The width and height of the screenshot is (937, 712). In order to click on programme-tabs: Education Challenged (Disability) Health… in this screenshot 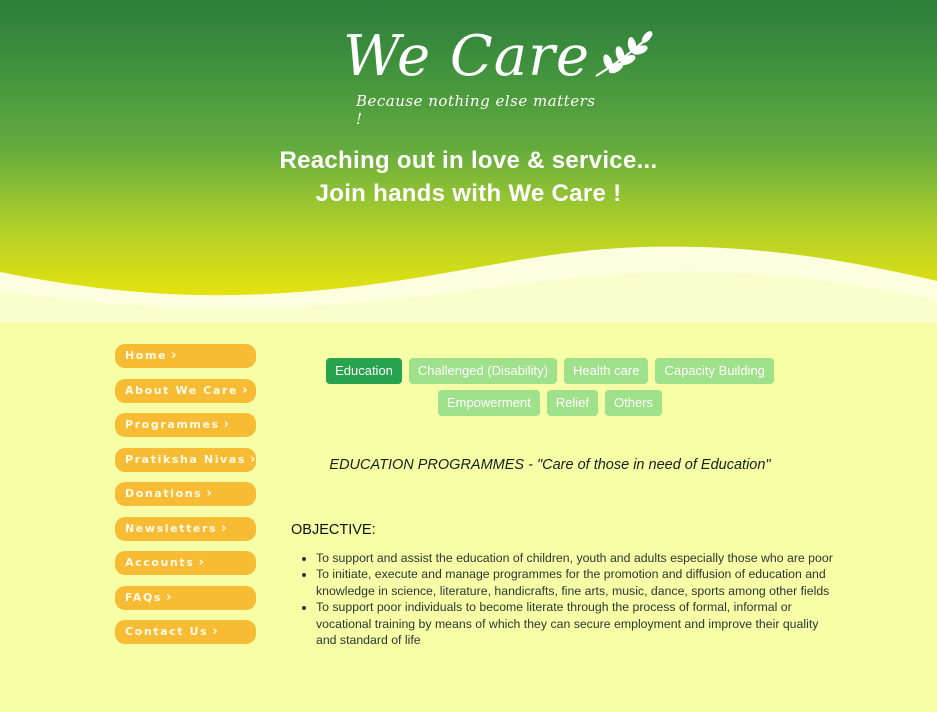, I will do `click(550, 390)`.